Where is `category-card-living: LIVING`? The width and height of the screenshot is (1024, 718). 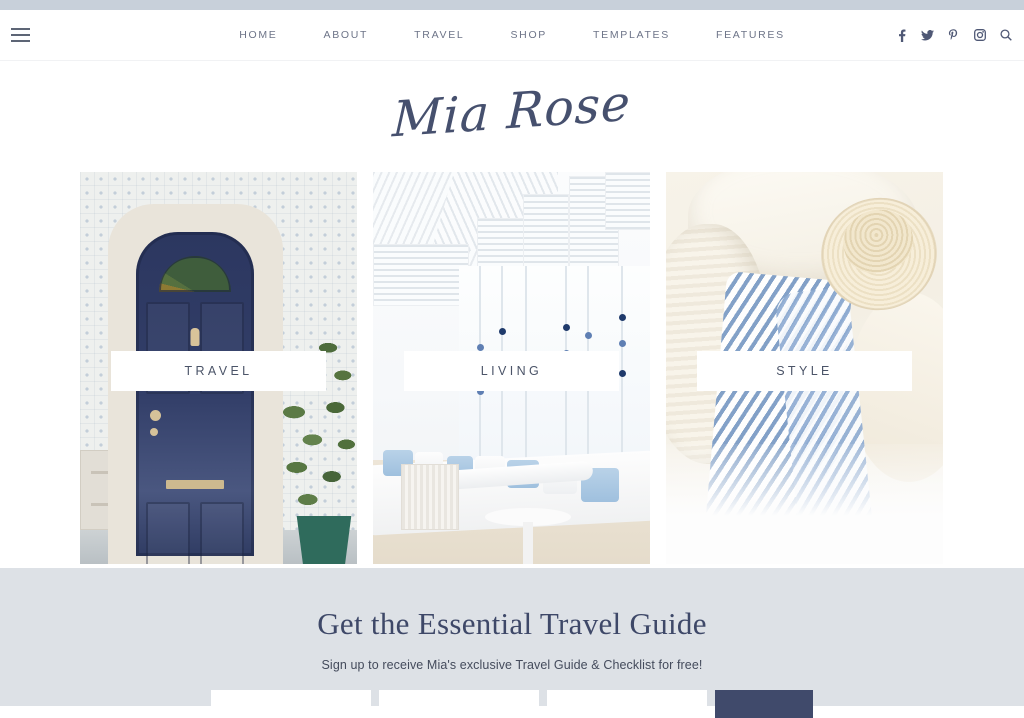
category-card-living: LIVING is located at coordinates (511, 368).